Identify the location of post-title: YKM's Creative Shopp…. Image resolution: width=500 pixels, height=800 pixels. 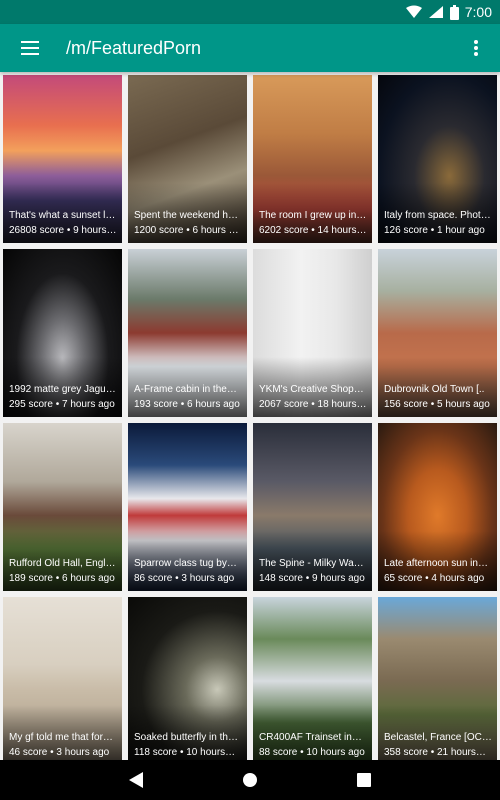
(313, 389).